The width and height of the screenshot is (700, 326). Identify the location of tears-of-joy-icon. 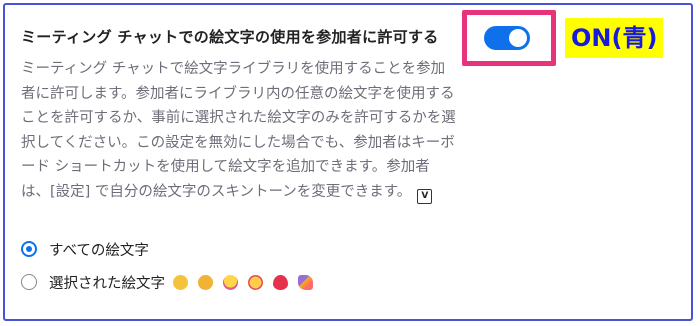
(230, 282).